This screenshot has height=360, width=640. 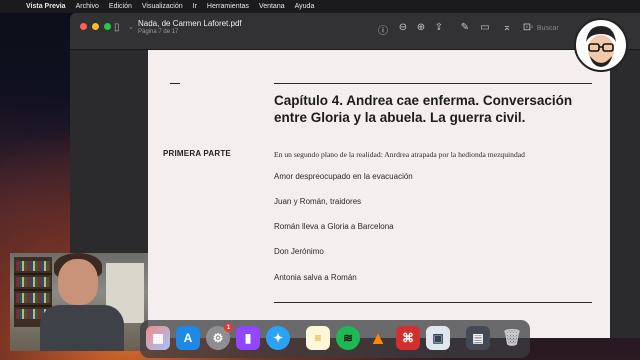 I want to click on pen-markup-icon: ✎, so click(x=465, y=27).